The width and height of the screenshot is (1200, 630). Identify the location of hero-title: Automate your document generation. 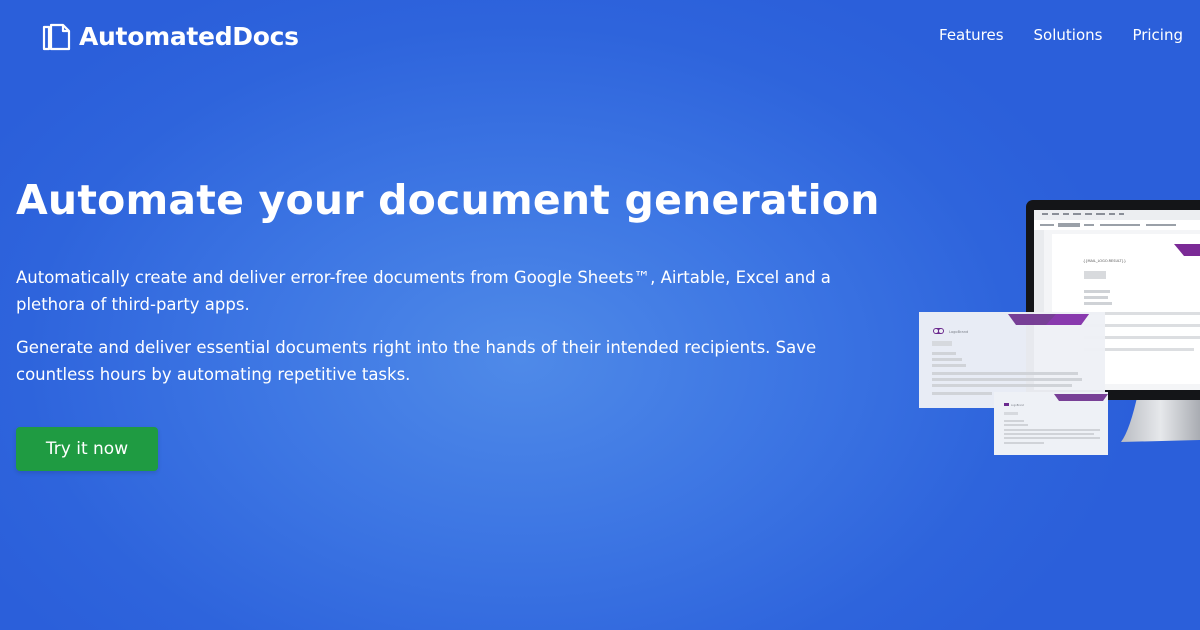
(448, 200).